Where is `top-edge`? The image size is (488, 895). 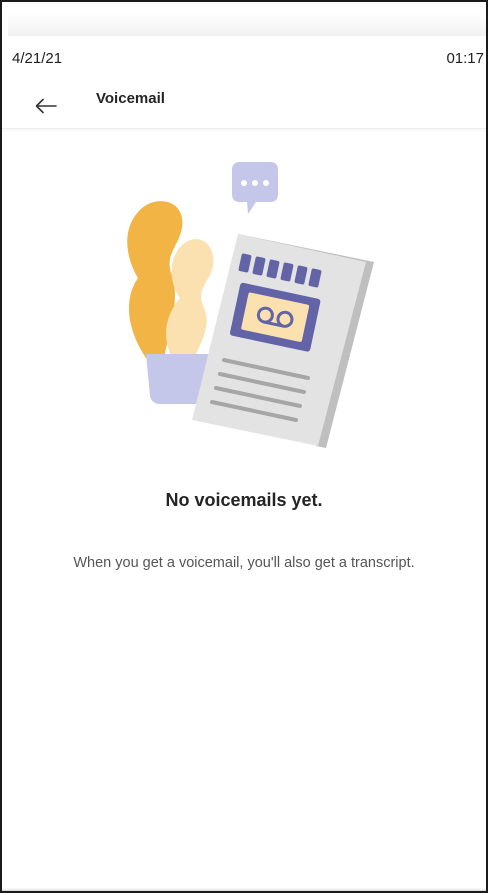
top-edge is located at coordinates (247, 24).